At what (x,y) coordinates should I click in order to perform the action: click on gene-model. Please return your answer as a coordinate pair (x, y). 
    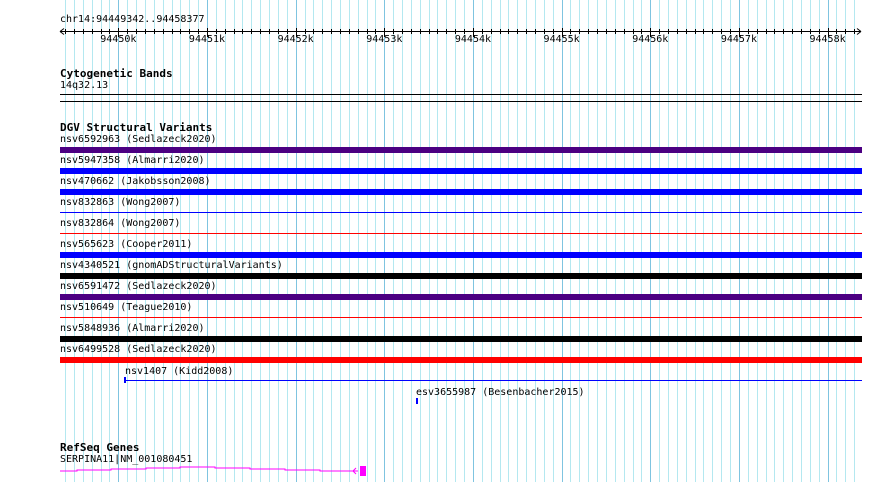
    Looking at the image, I should click on (445, 471).